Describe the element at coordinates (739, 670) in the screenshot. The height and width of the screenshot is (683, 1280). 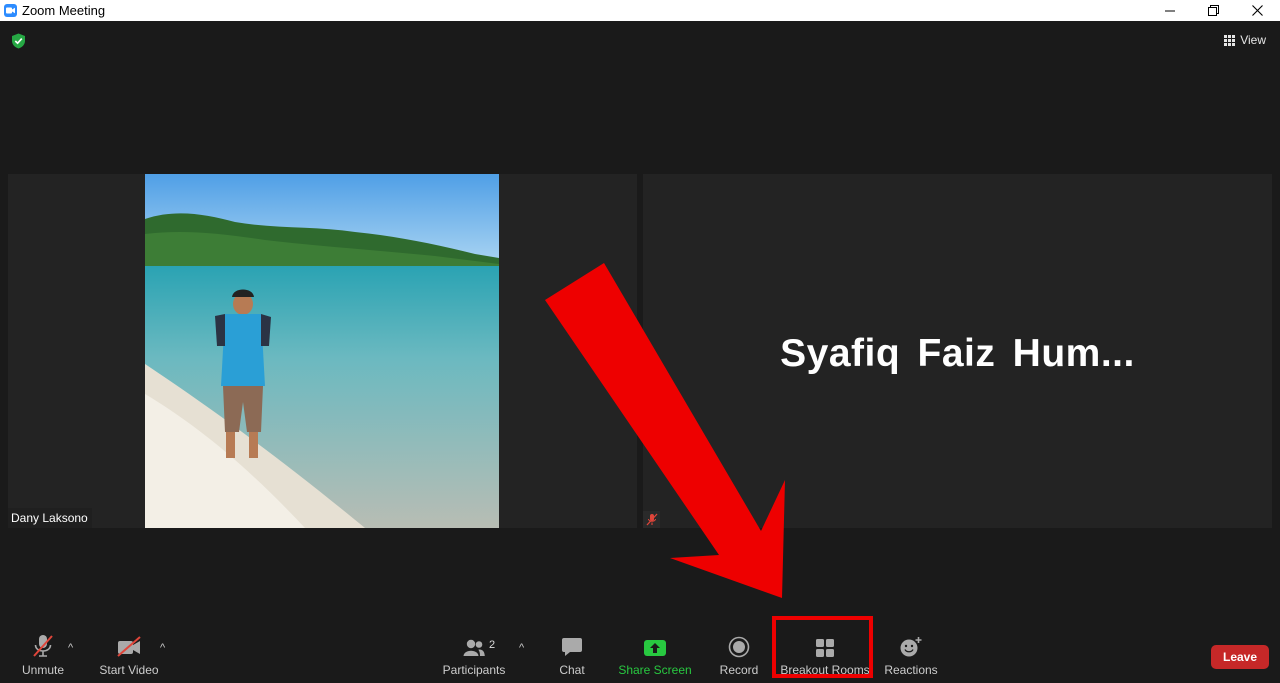
I see `record-label: Record` at that location.